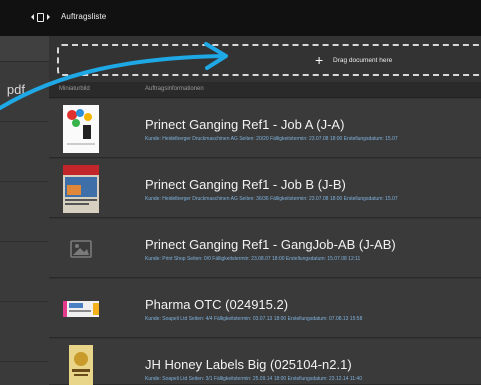 The width and height of the screenshot is (481, 385). What do you see at coordinates (217, 304) in the screenshot?
I see `job-name: Pharma OTC (024915.2)` at bounding box center [217, 304].